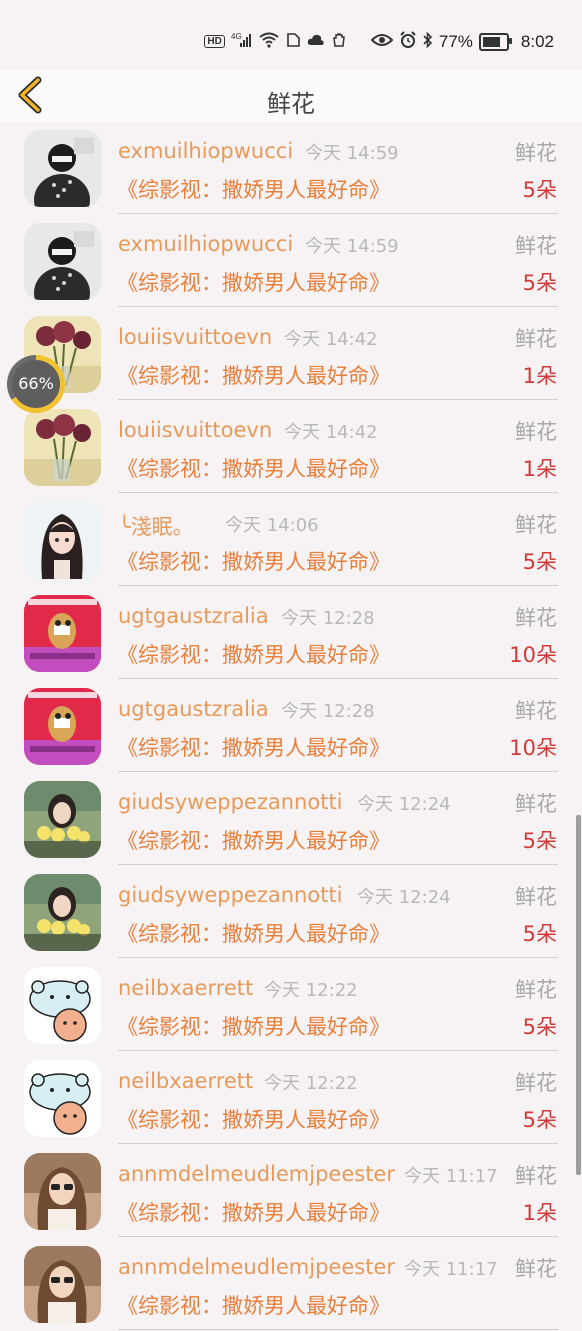 The image size is (582, 1331). Describe the element at coordinates (328, 618) in the screenshot. I see `timestamp: 今天 12:28` at that location.